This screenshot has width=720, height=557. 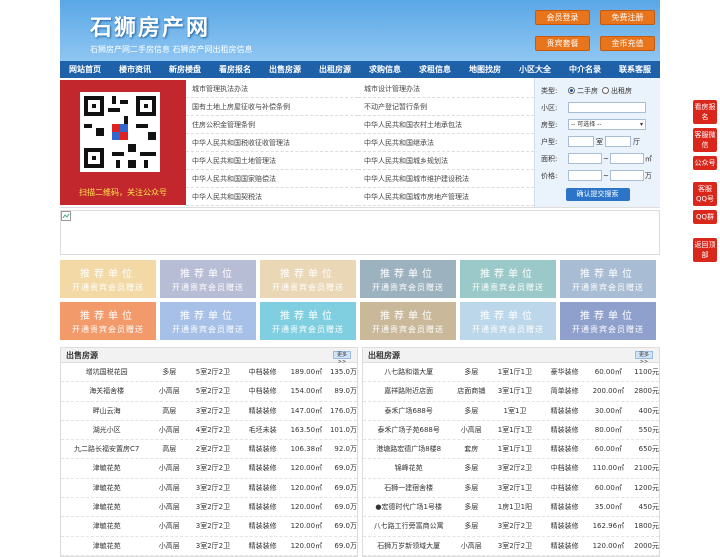 What do you see at coordinates (435, 69) in the screenshot?
I see `nav-item: 求租信息` at bounding box center [435, 69].